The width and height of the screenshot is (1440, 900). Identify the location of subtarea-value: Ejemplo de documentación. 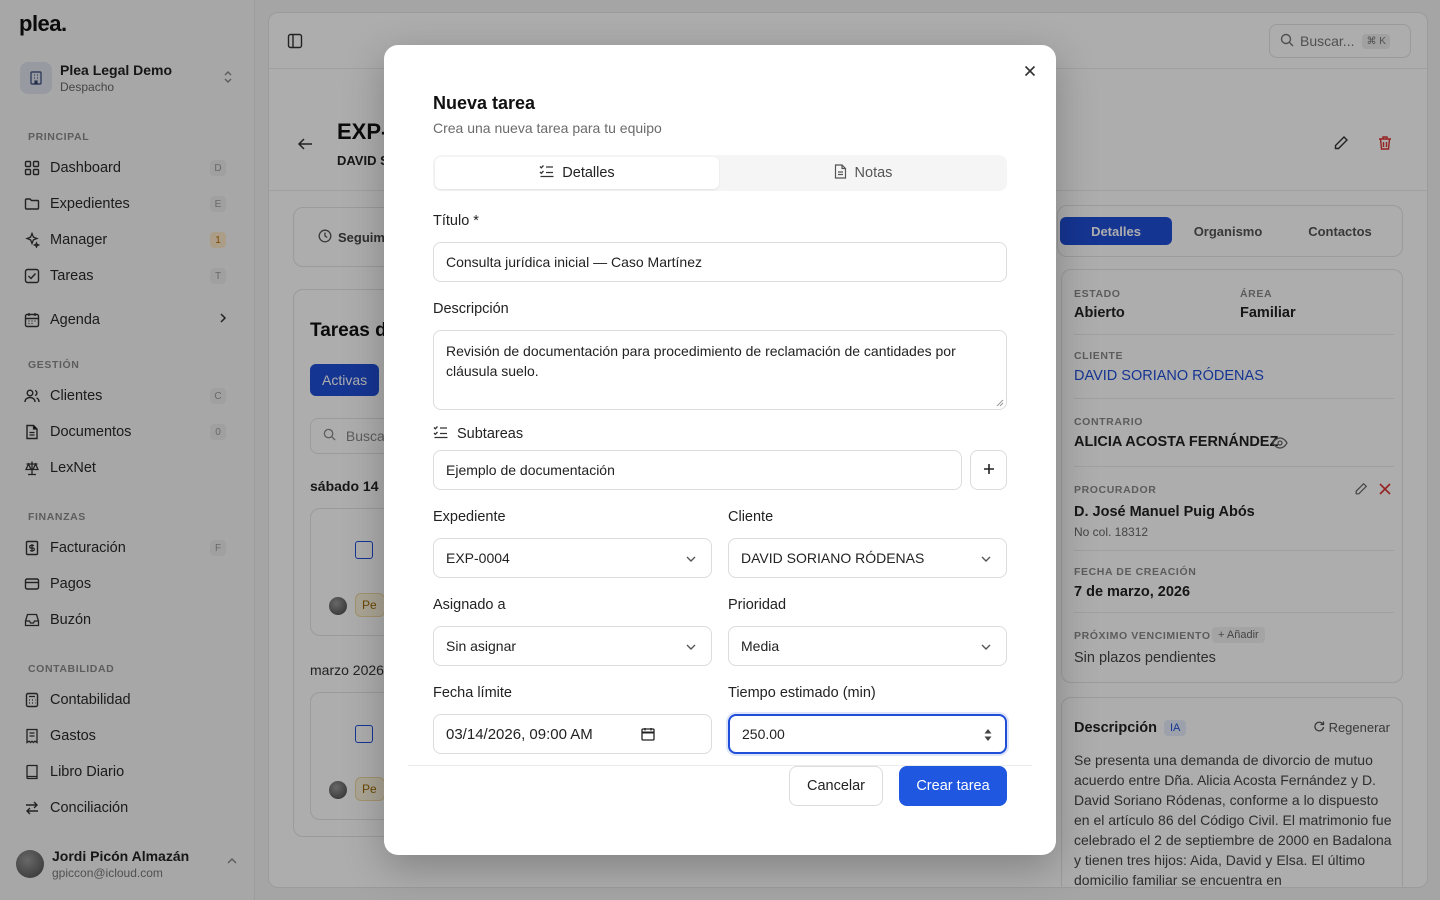
(530, 470).